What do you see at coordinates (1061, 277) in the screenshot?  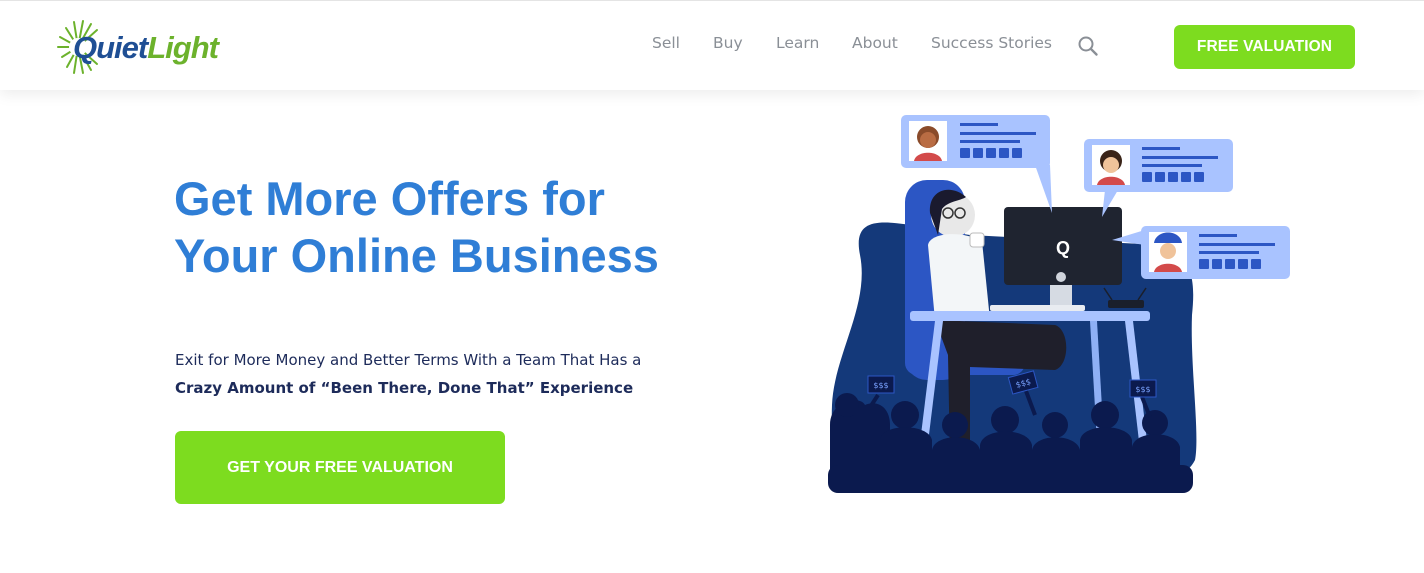 I see `monitor-button` at bounding box center [1061, 277].